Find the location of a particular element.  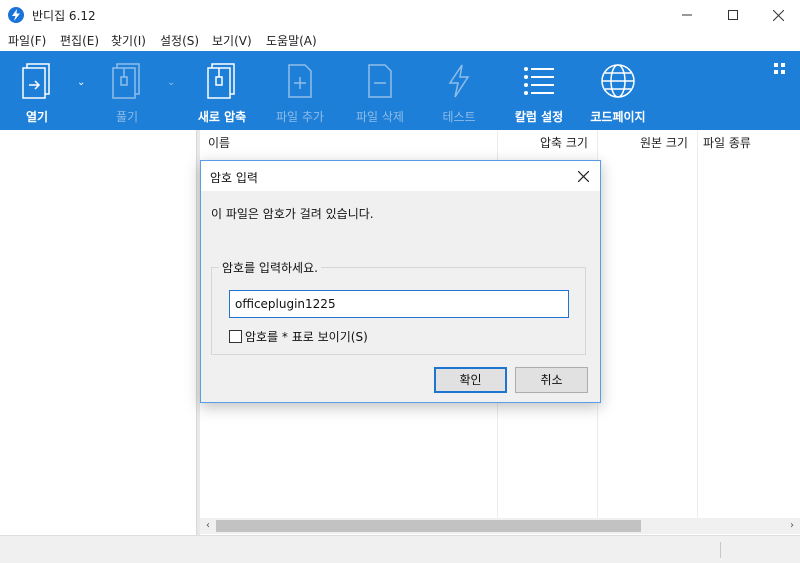

test-button: 테스트 is located at coordinates (459, 90).